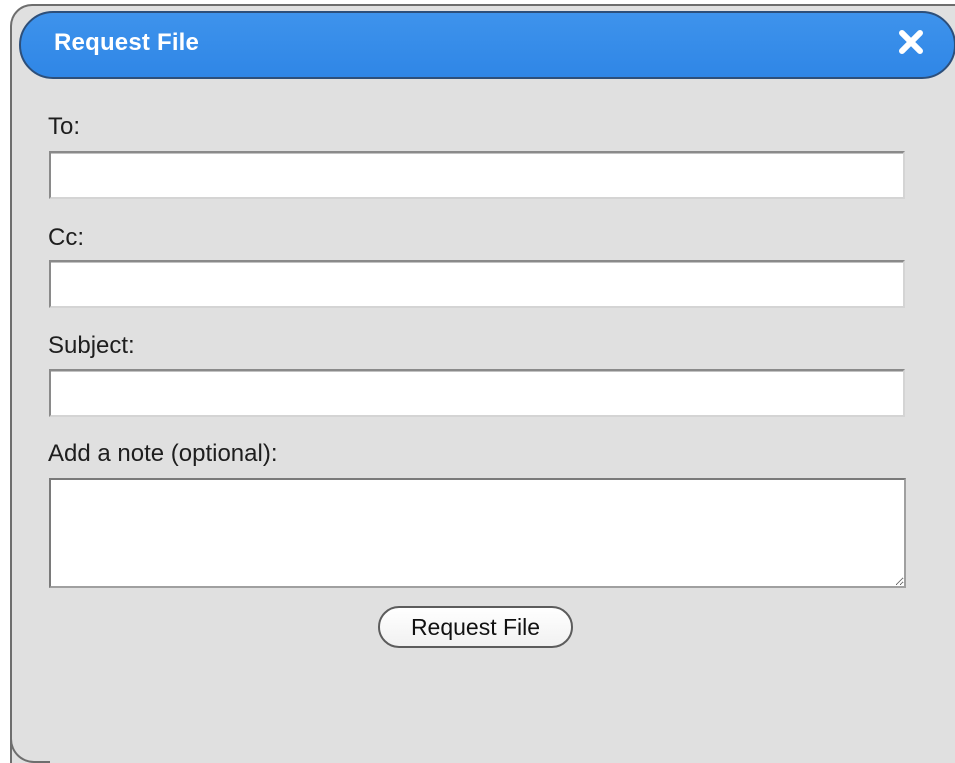  What do you see at coordinates (477, 393) in the screenshot?
I see `subject-field` at bounding box center [477, 393].